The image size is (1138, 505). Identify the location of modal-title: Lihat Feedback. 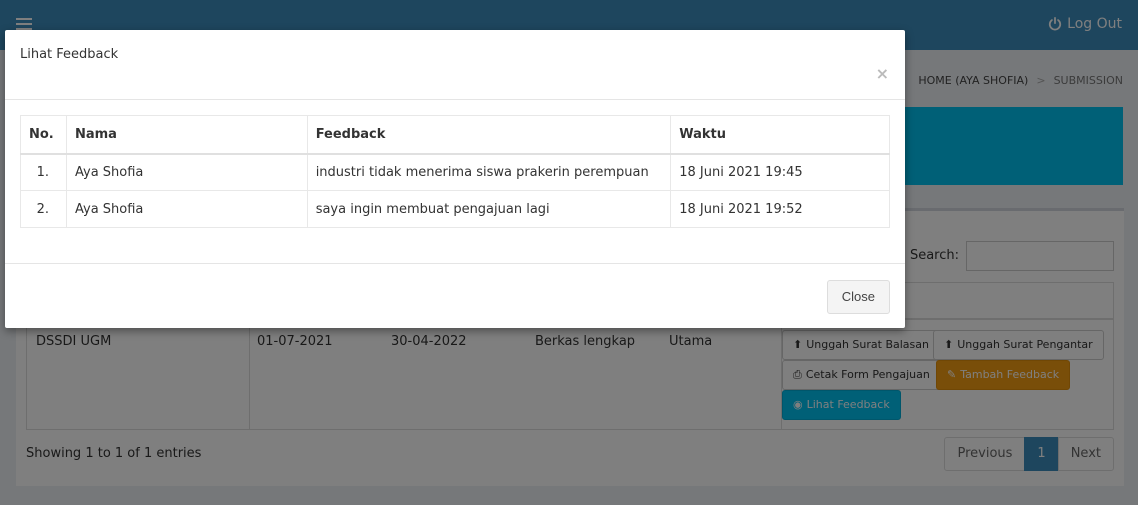
(69, 54).